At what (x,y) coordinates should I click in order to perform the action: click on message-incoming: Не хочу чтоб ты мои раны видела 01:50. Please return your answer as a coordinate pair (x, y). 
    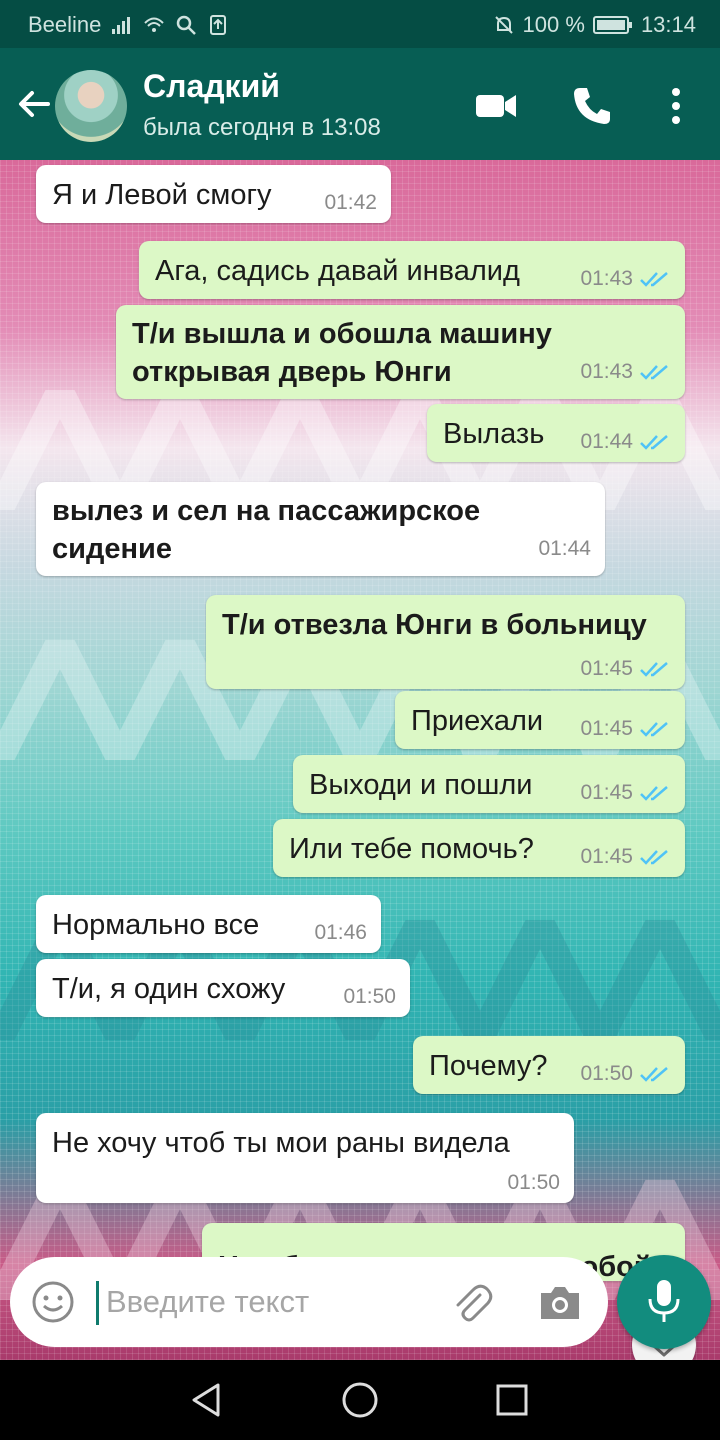
    Looking at the image, I should click on (305, 1158).